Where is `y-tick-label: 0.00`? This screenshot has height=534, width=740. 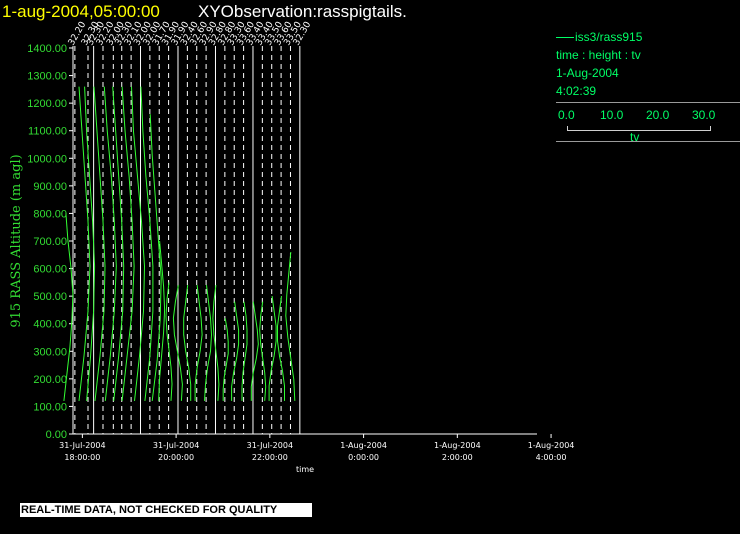 y-tick-label: 0.00 is located at coordinates (56, 435).